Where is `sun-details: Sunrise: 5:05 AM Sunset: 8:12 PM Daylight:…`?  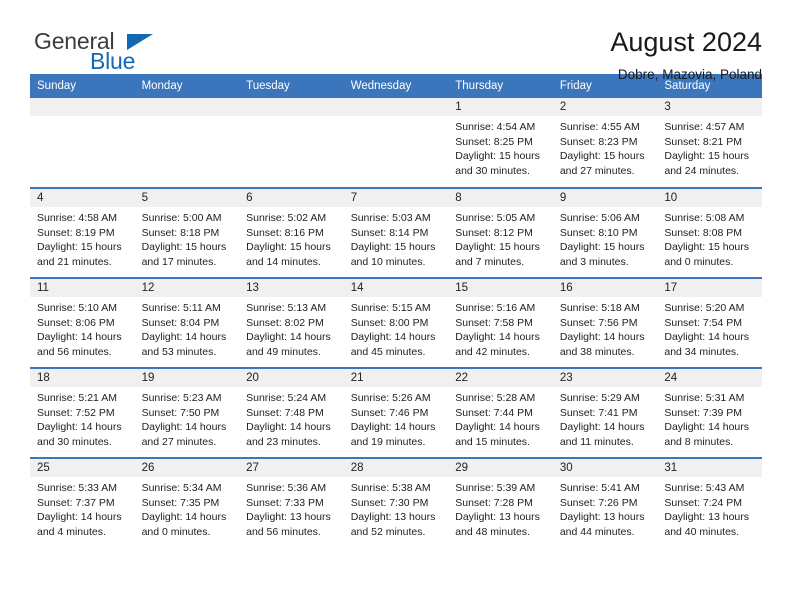
sun-details: Sunrise: 5:05 AM Sunset: 8:12 PM Daylight:… is located at coordinates (500, 238).